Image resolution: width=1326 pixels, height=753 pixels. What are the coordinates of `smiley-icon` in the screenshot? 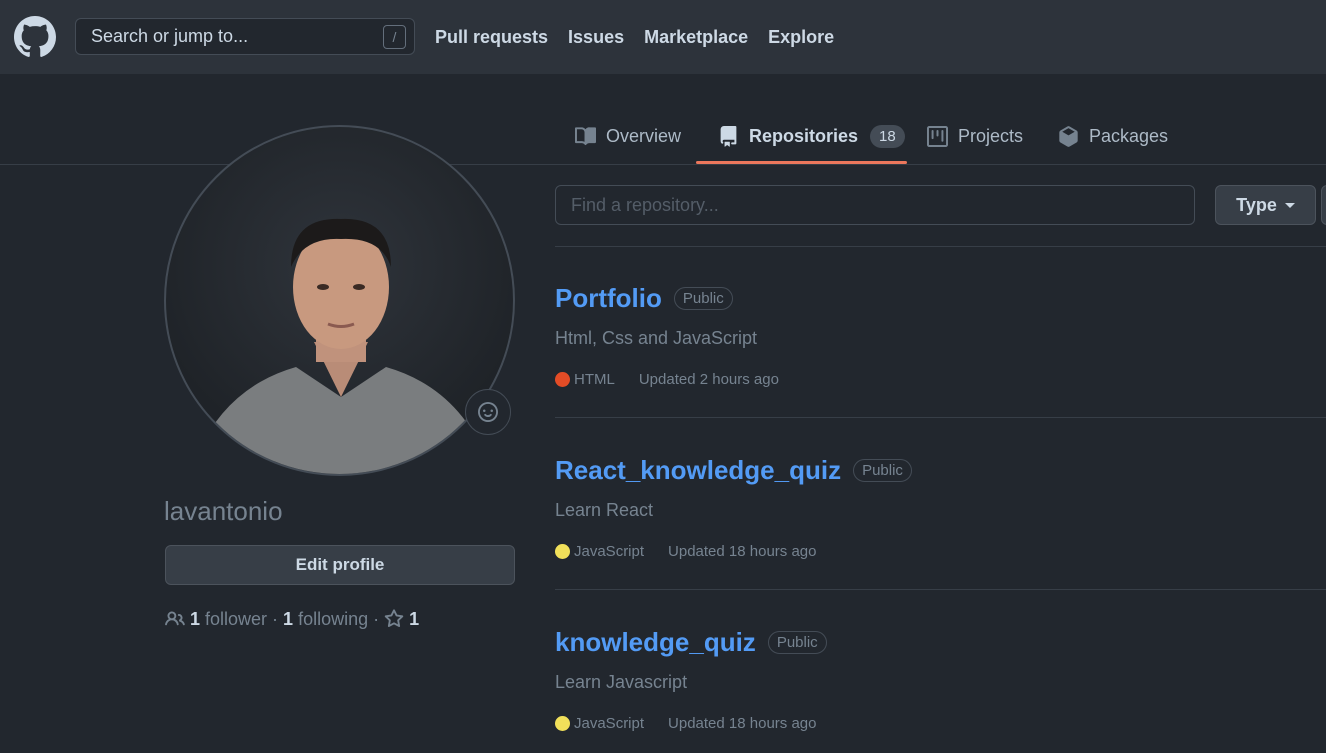 It's located at (488, 412).